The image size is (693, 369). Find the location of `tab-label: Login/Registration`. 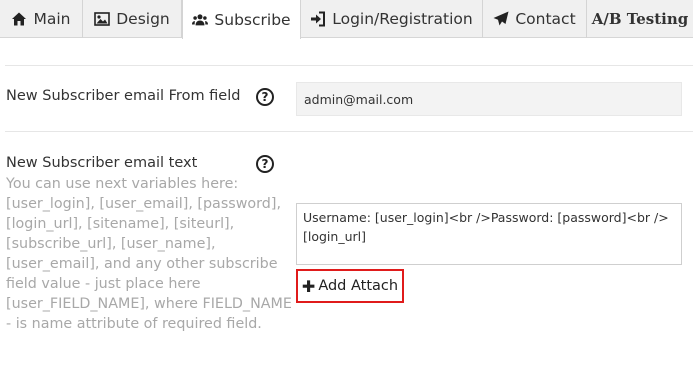

tab-label: Login/Registration is located at coordinates (402, 19).